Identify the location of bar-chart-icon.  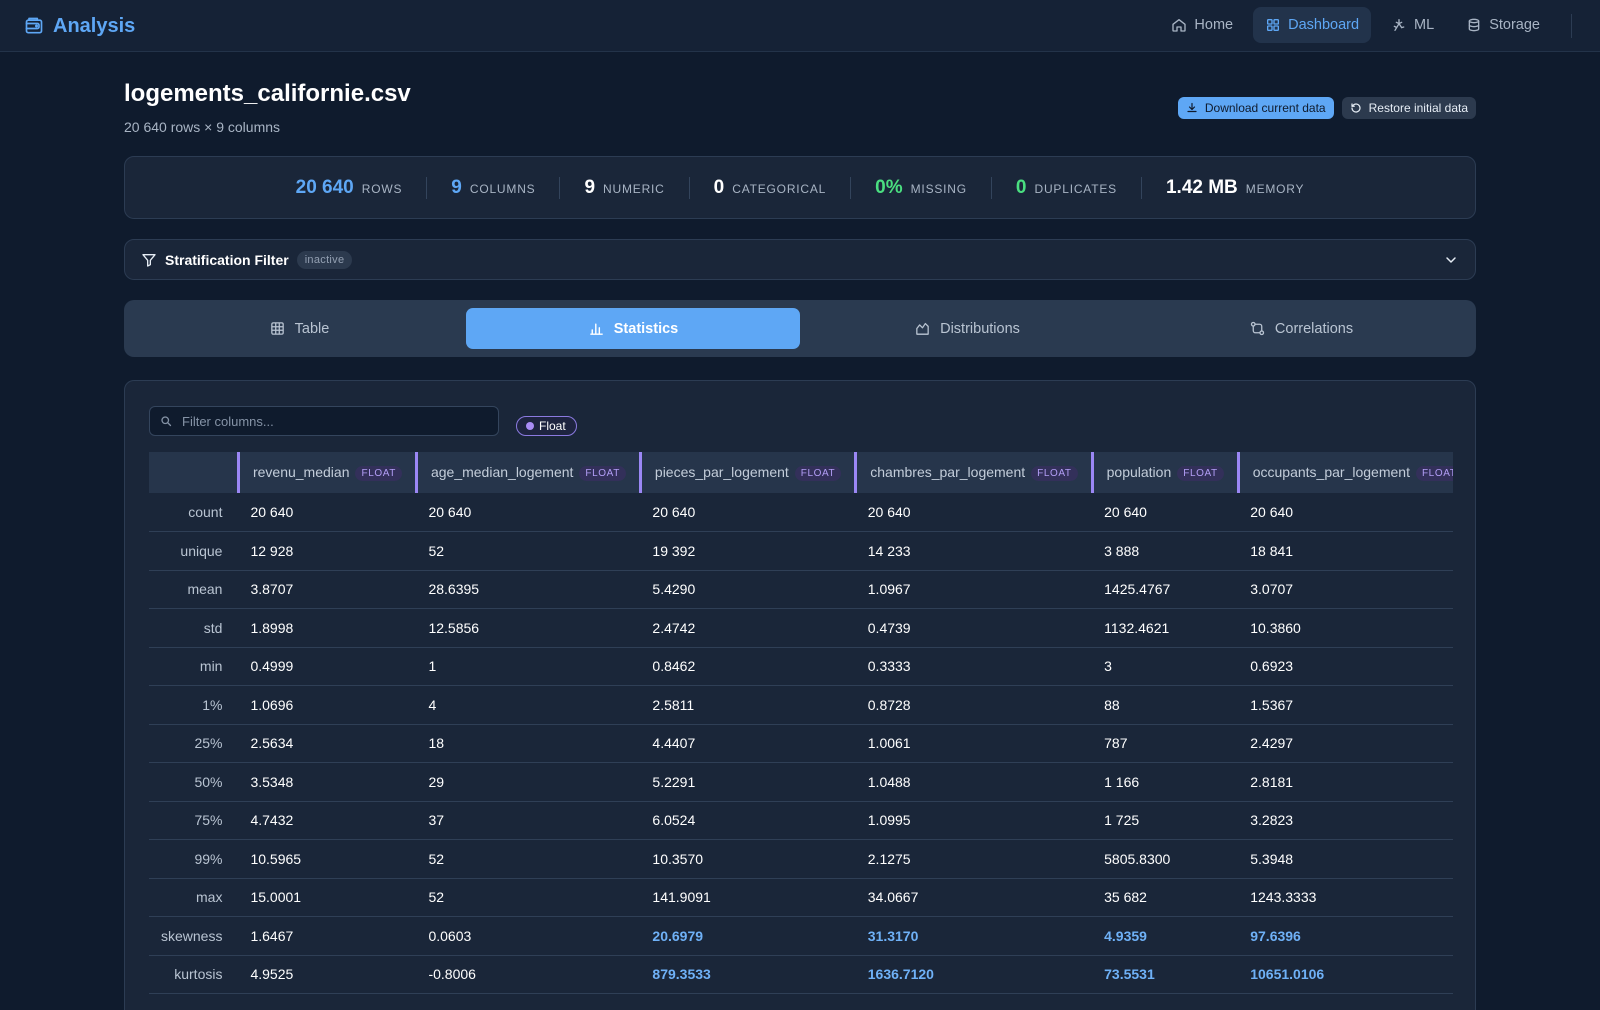
(596, 329).